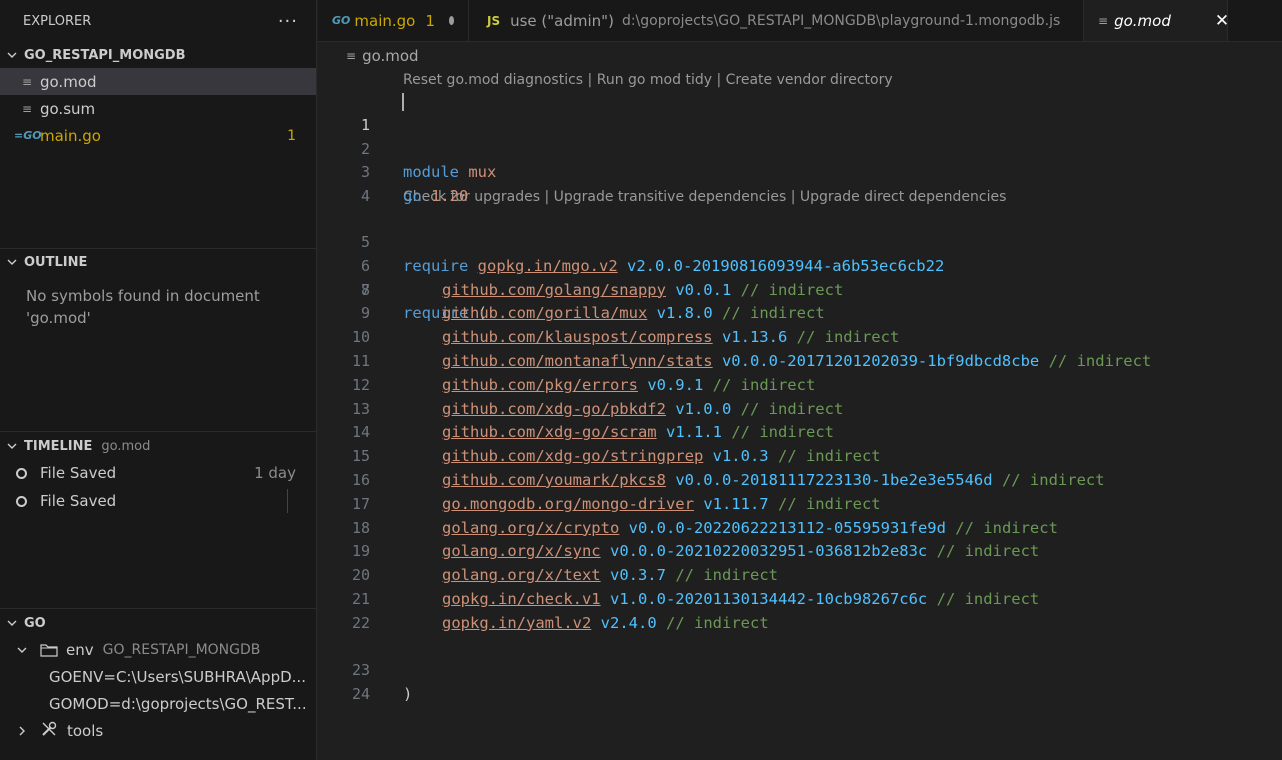 This screenshot has width=1282, height=760. Describe the element at coordinates (181, 649) in the screenshot. I see `env-project: GO_RESTAPI_MONGDB` at that location.